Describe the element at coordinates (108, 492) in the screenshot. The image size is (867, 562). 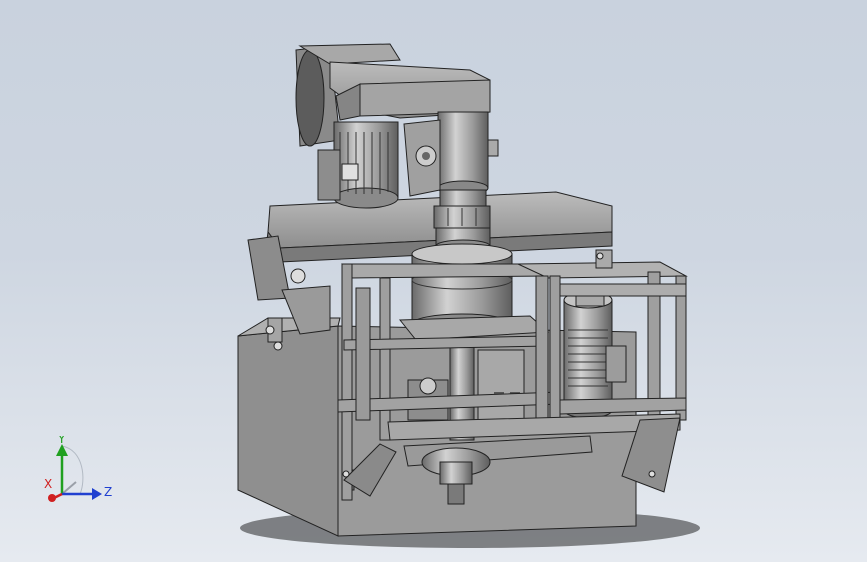
I see `z-axis-label: Z` at that location.